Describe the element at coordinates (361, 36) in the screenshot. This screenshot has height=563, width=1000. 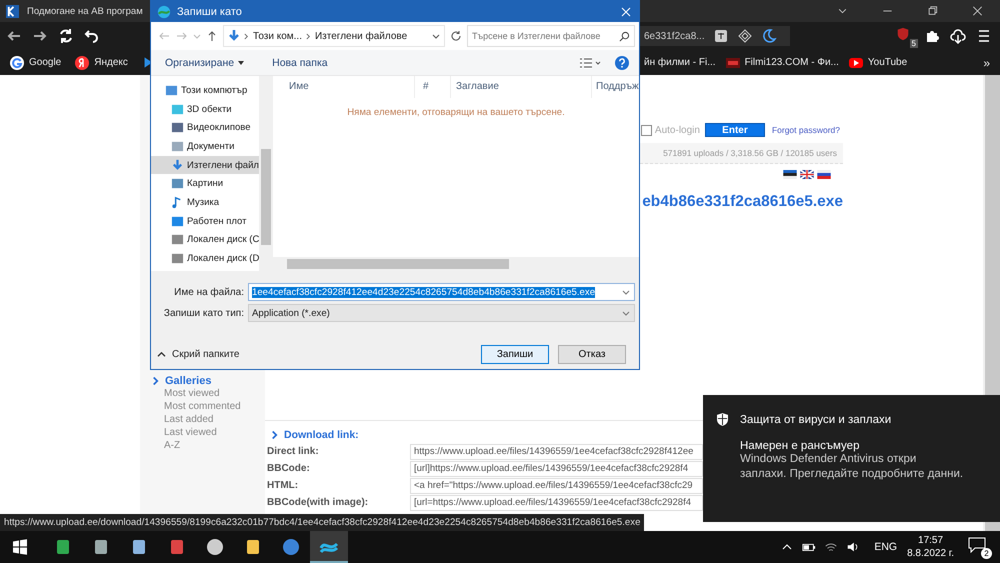
I see `breadcrumb-item: Изтеглени файлове` at that location.